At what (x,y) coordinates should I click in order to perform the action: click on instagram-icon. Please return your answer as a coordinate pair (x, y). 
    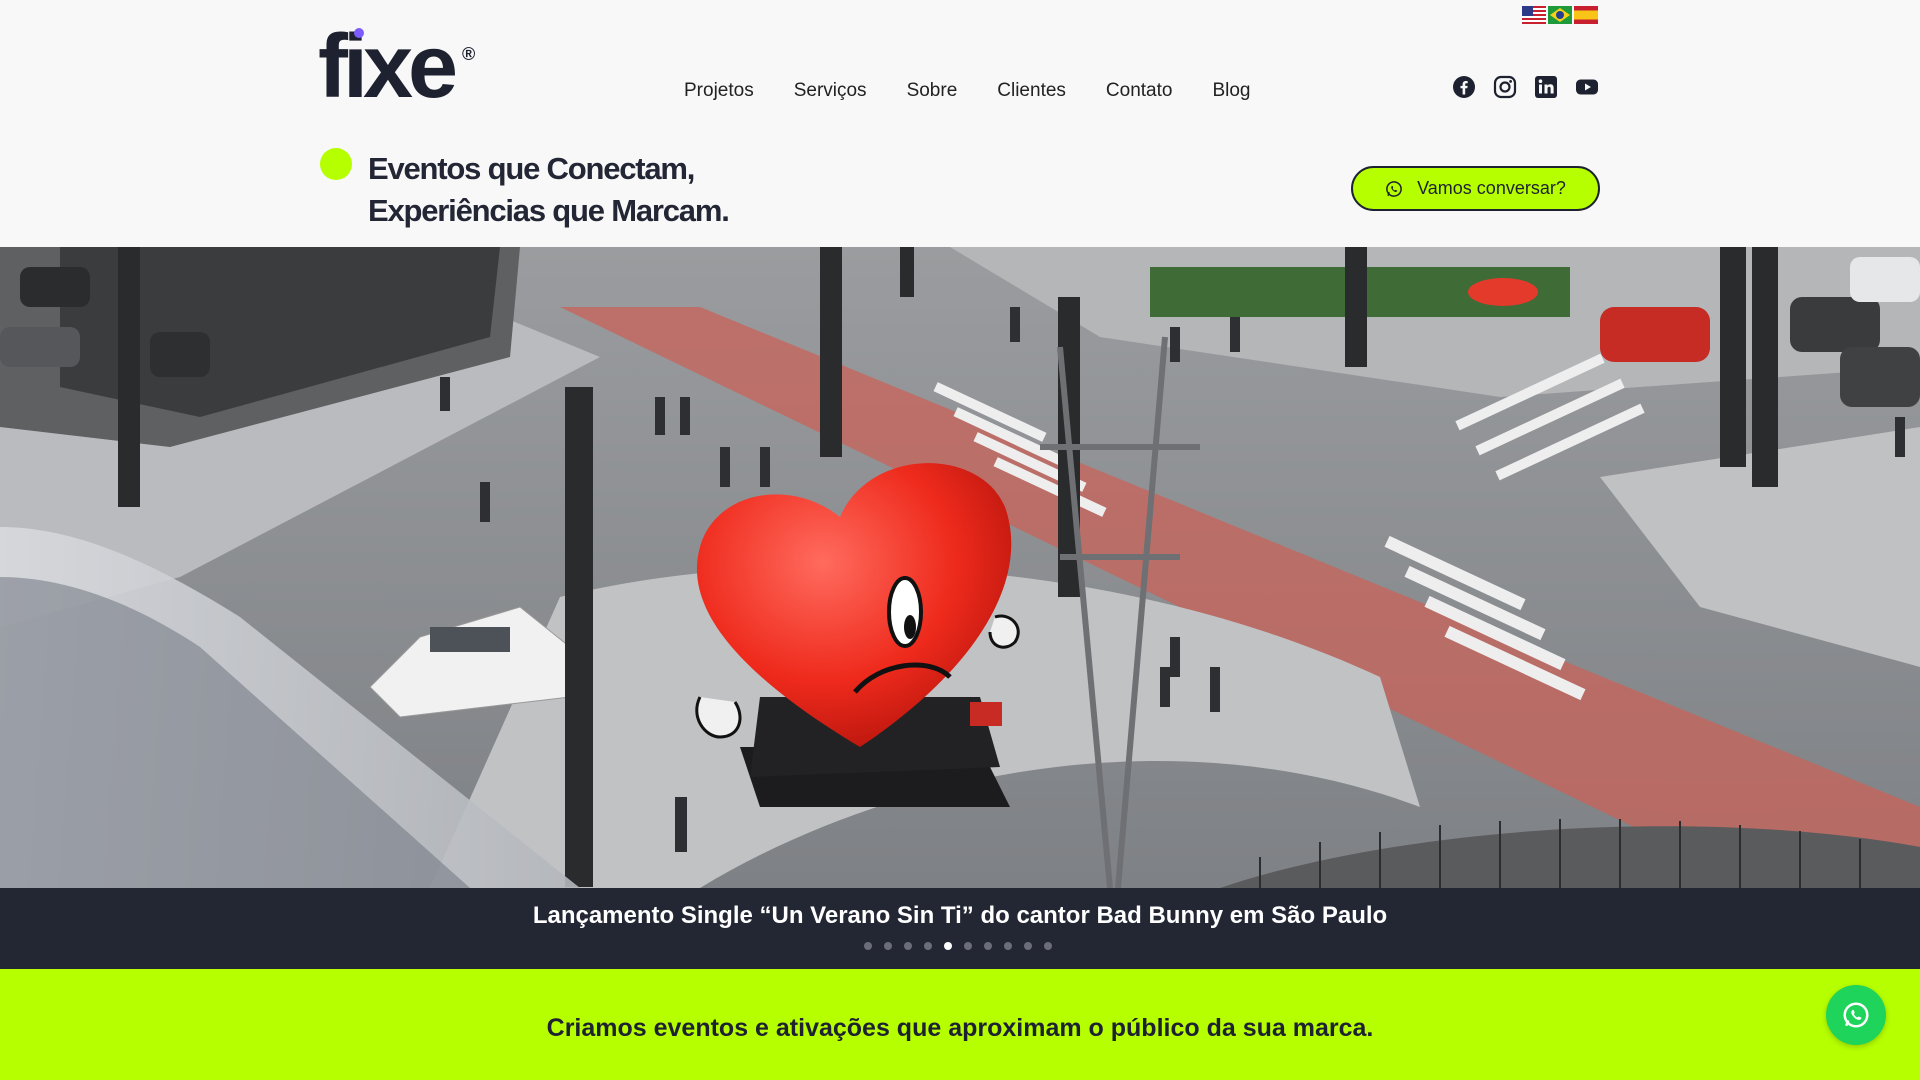
    Looking at the image, I should click on (1505, 87).